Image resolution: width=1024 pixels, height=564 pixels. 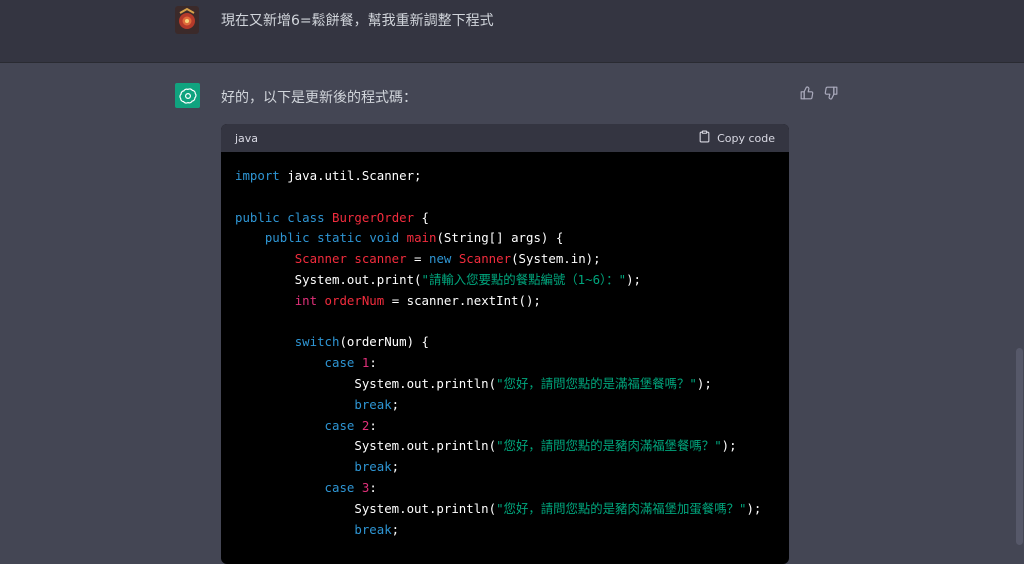 I want to click on code-line: public static void main(String[] args) {, so click(x=505, y=238).